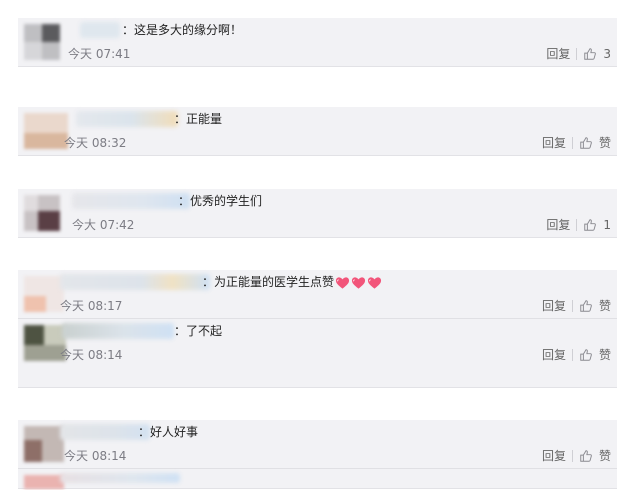  I want to click on comment-row: ：这是多大的缘分啊！ 今天 07:41 回复 3, so click(317, 42).